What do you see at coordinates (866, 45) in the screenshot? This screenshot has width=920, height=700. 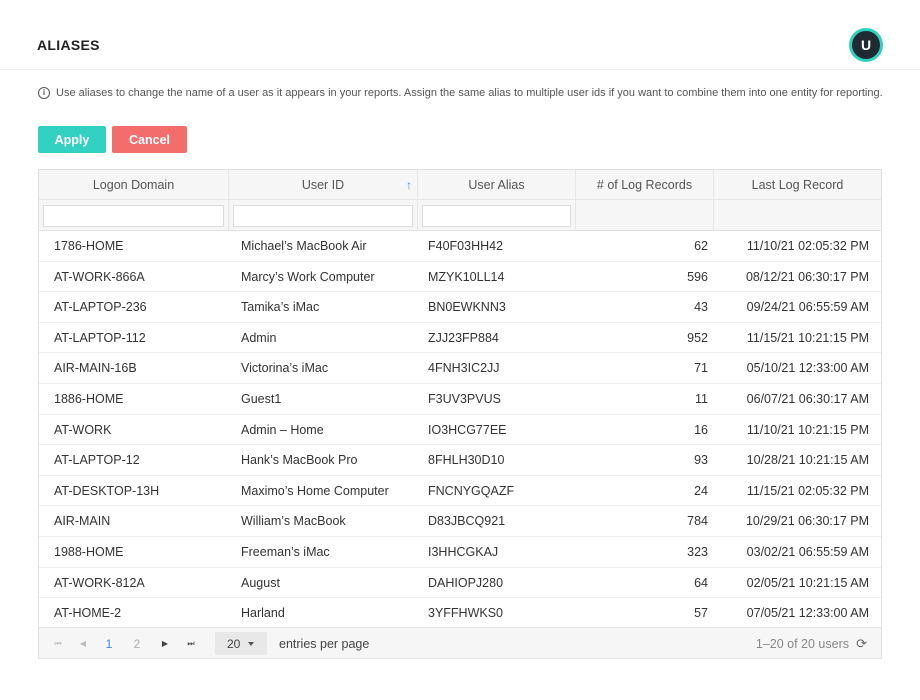 I see `user-avatar: U` at bounding box center [866, 45].